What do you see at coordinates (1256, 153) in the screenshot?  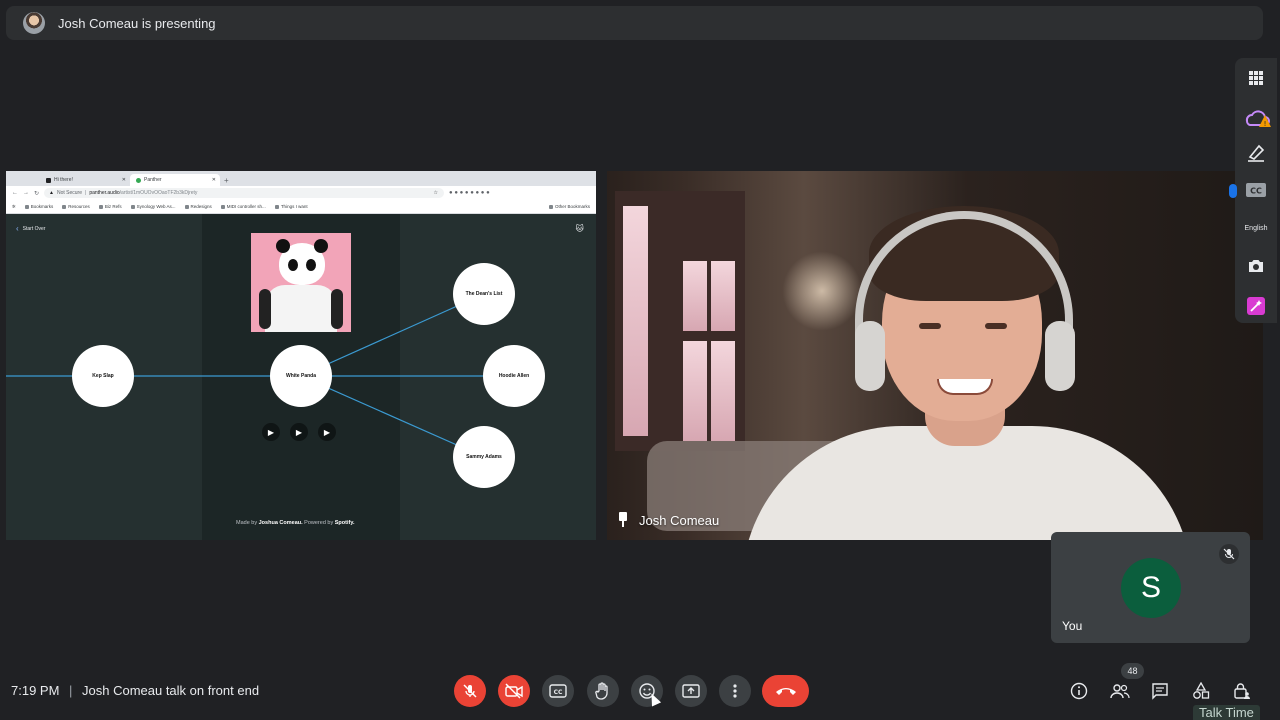 I see `highlighter-icon` at bounding box center [1256, 153].